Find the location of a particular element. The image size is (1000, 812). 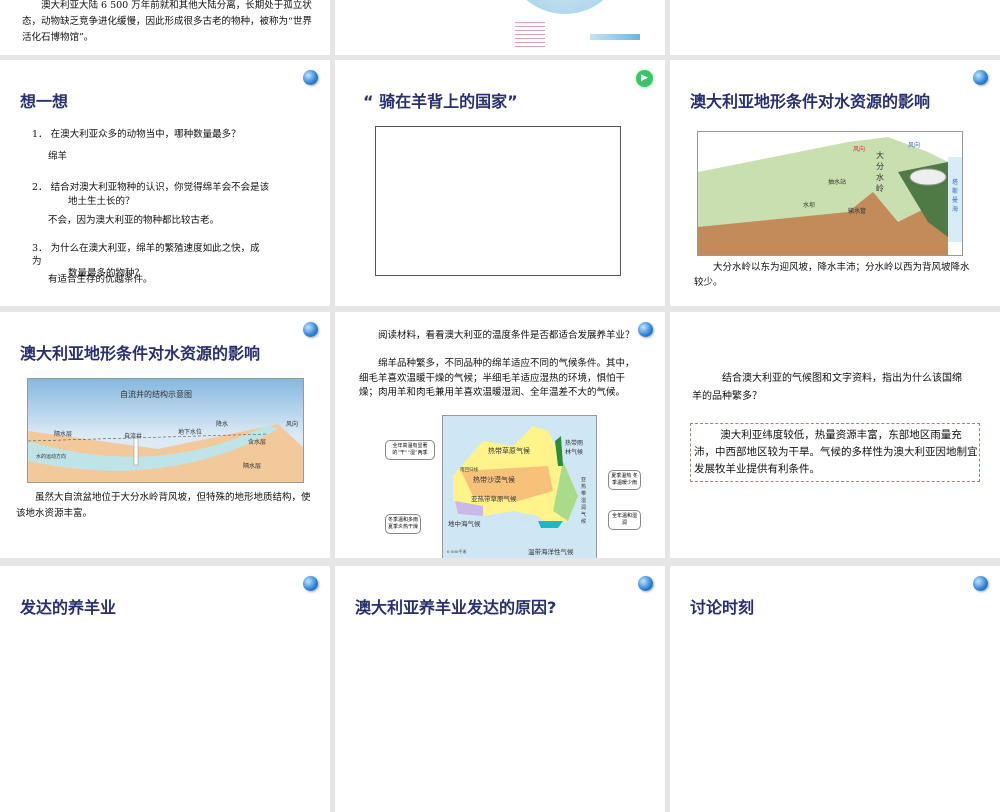

water-table-label: 地下水位 is located at coordinates (190, 432).